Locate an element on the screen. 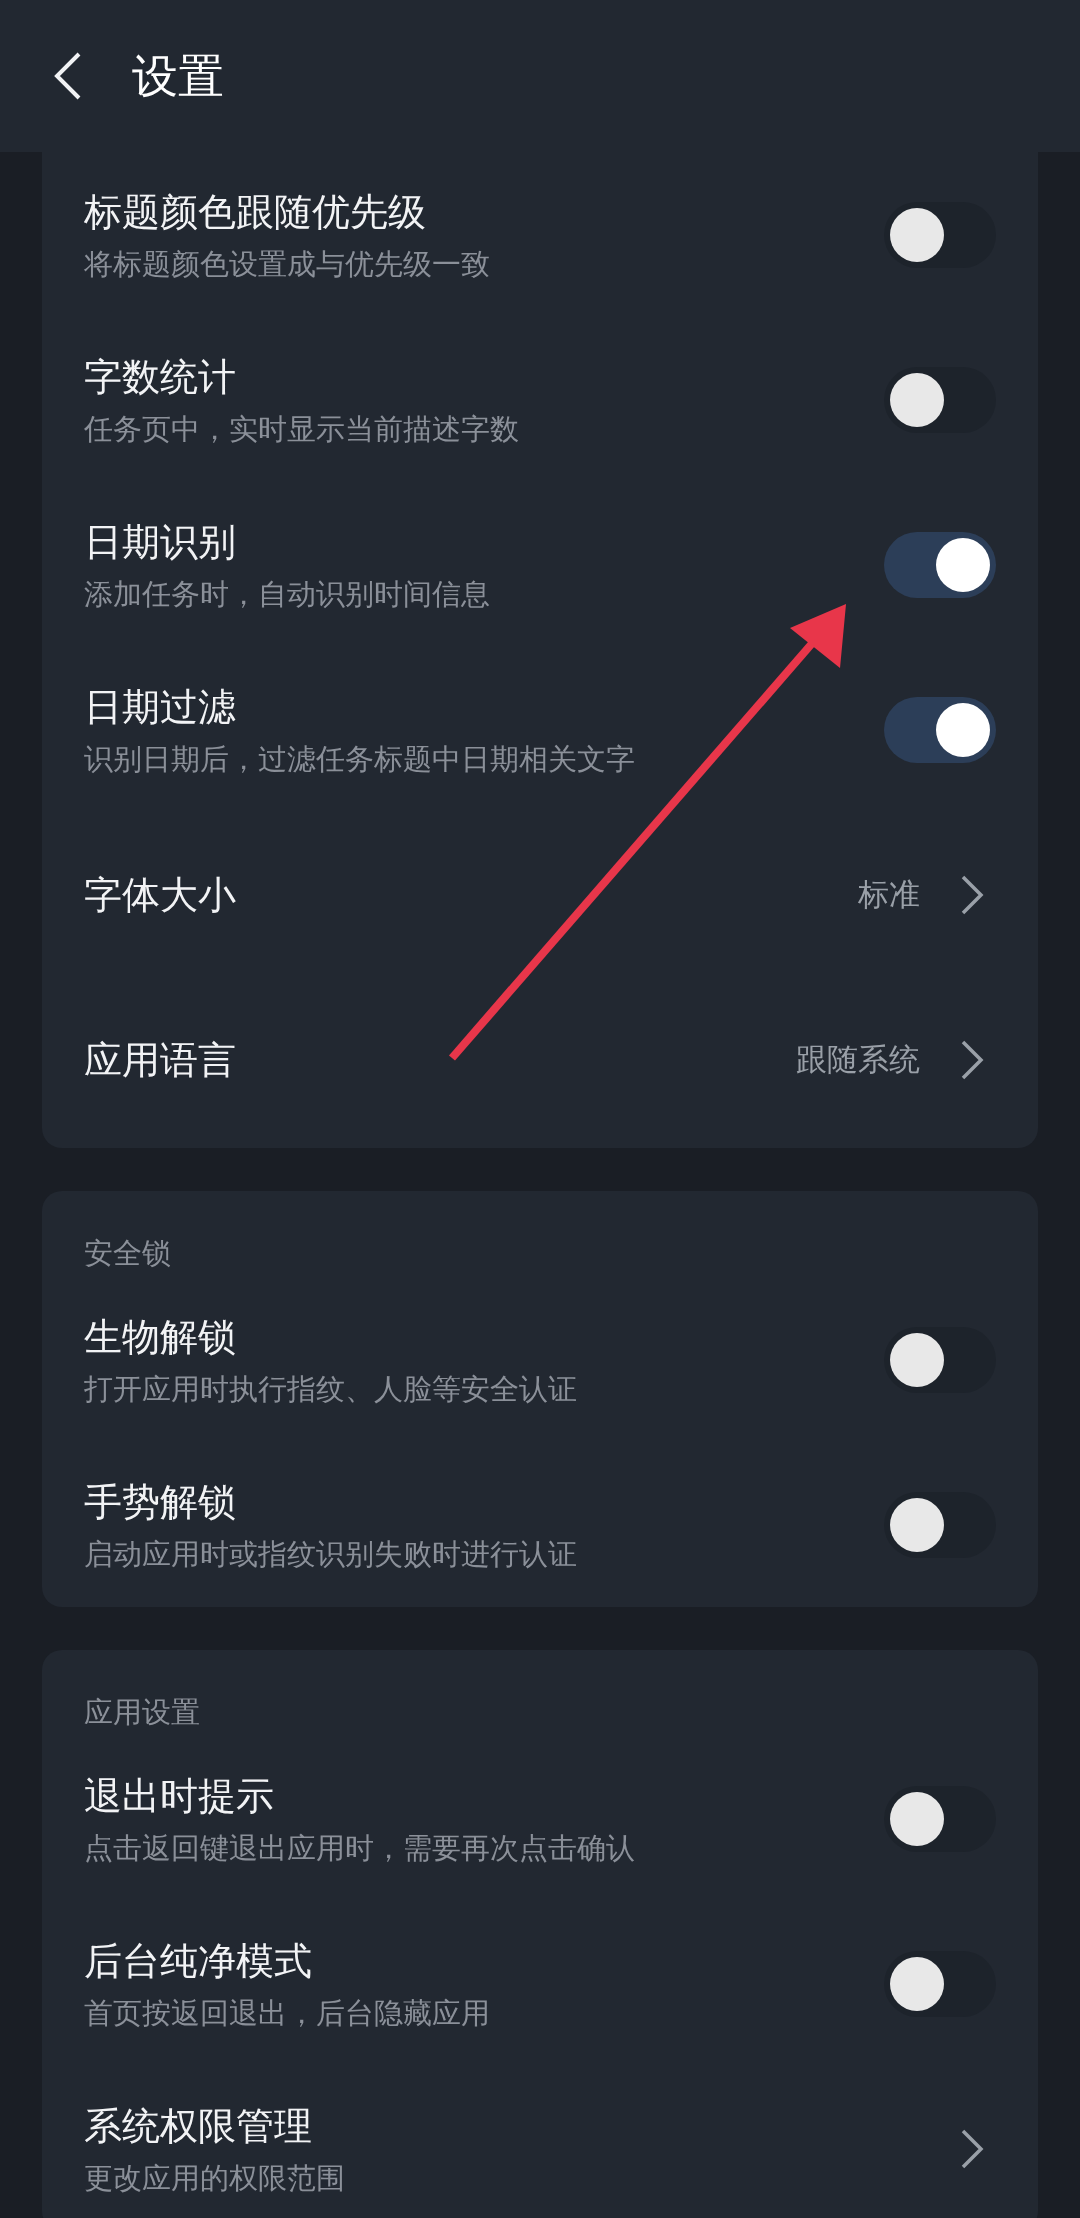  settings-row: 系统权限管理 更改应用的权限范围 is located at coordinates (540, 2142).